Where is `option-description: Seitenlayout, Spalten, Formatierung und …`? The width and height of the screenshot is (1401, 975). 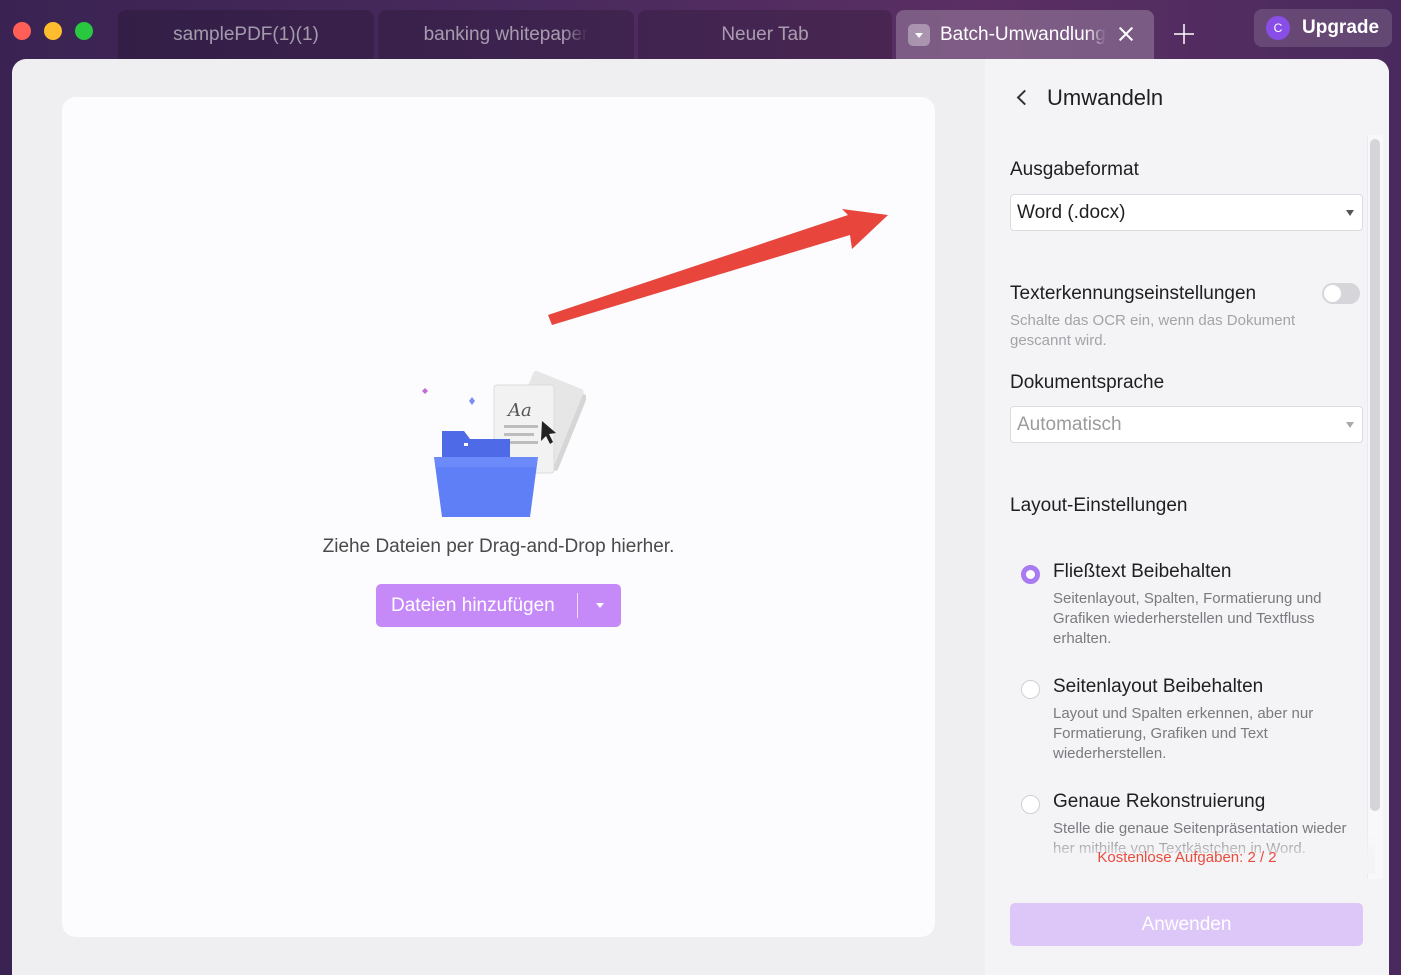 option-description: Seitenlayout, Spalten, Formatierung und … is located at coordinates (1187, 618).